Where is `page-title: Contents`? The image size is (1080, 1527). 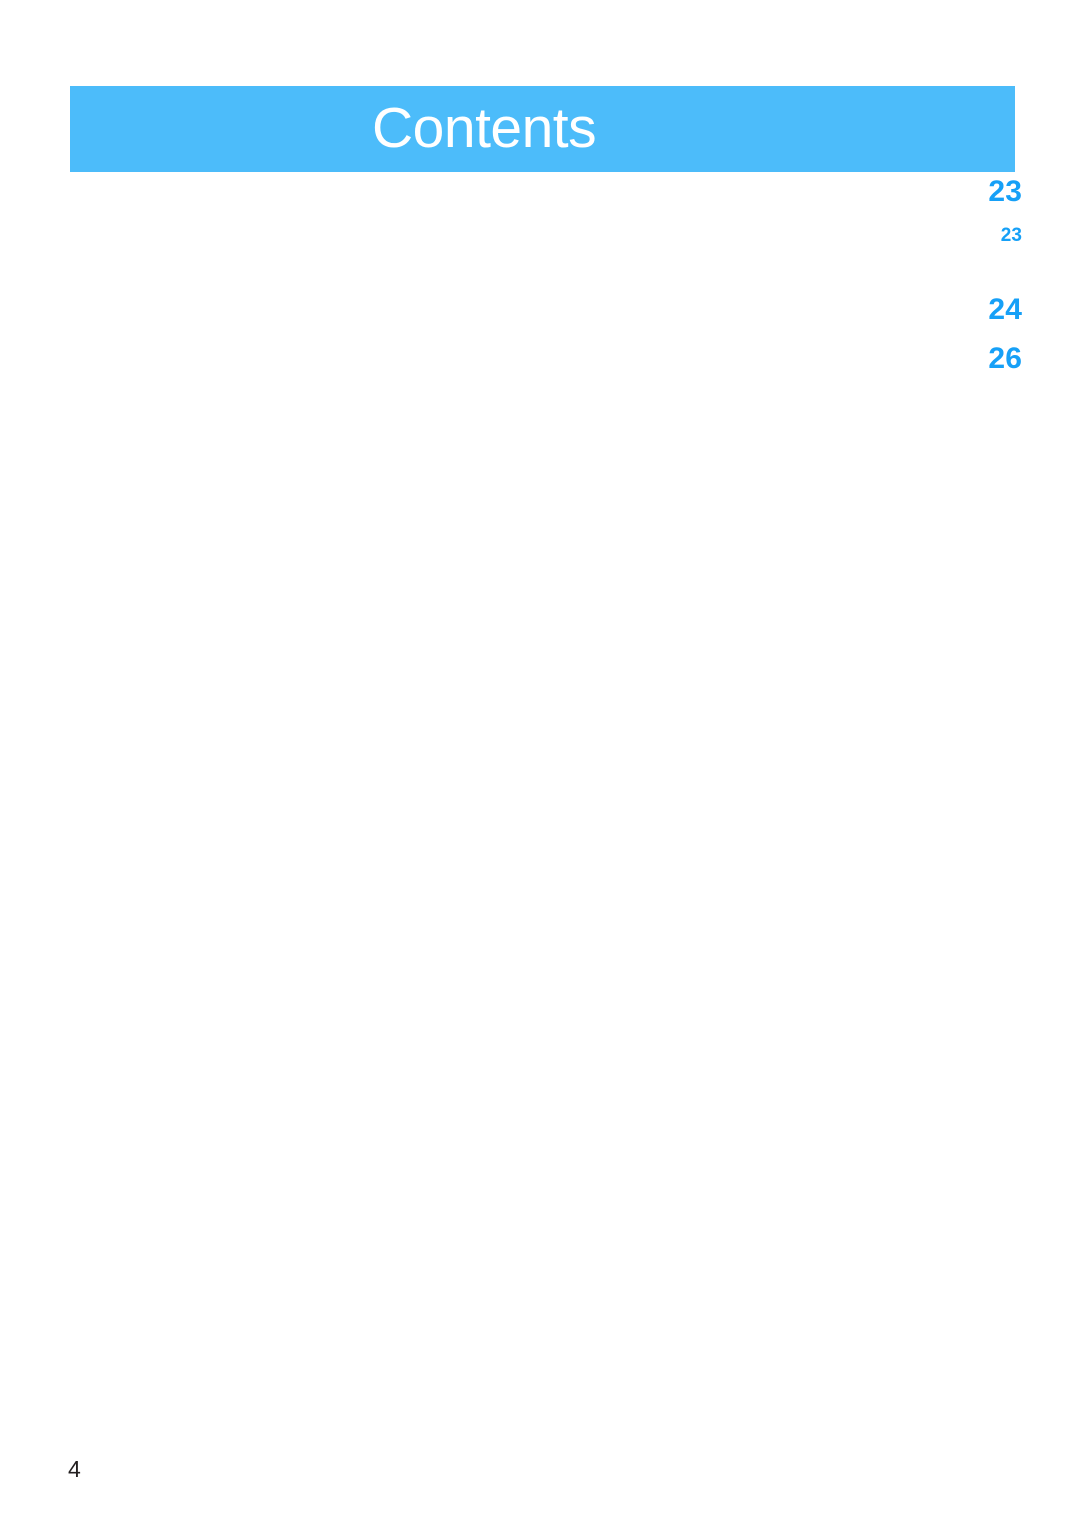
page-title: Contents is located at coordinates (484, 128).